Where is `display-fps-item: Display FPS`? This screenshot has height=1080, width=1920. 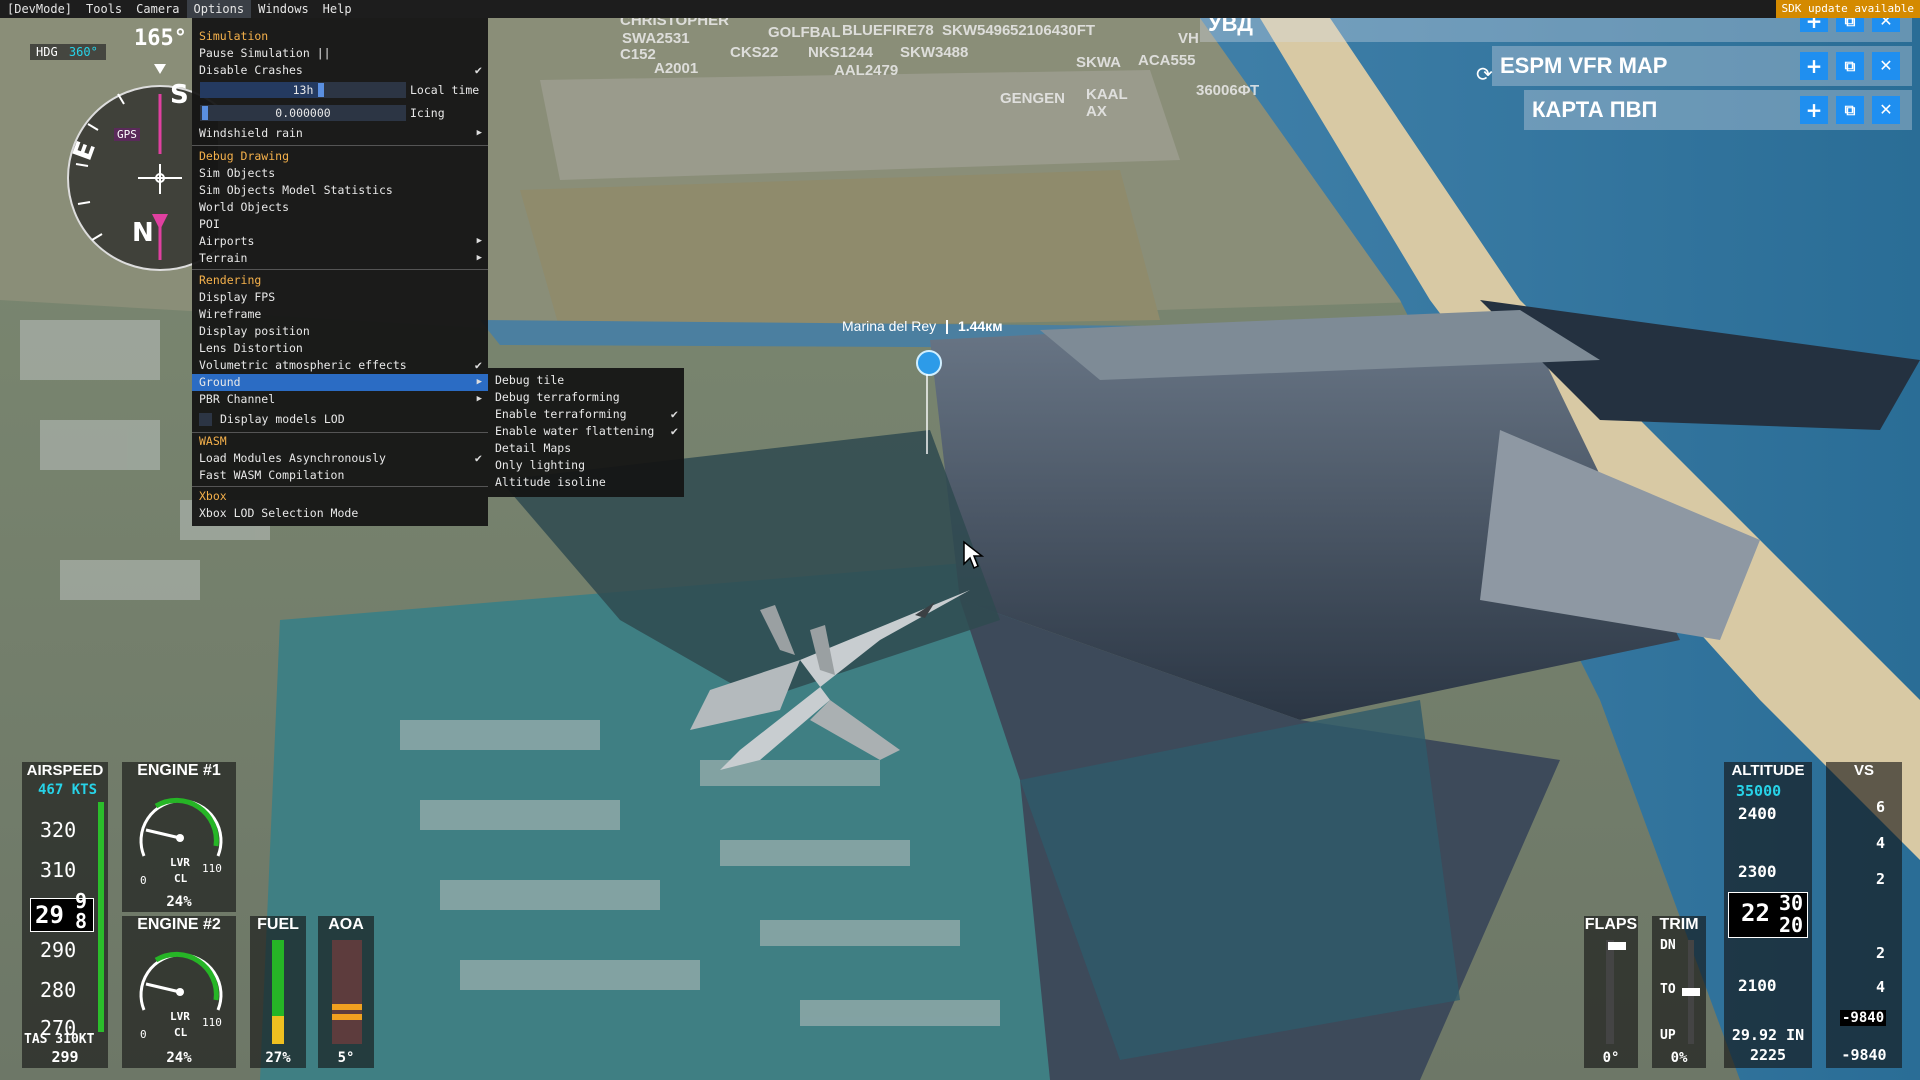 display-fps-item: Display FPS is located at coordinates (340, 297).